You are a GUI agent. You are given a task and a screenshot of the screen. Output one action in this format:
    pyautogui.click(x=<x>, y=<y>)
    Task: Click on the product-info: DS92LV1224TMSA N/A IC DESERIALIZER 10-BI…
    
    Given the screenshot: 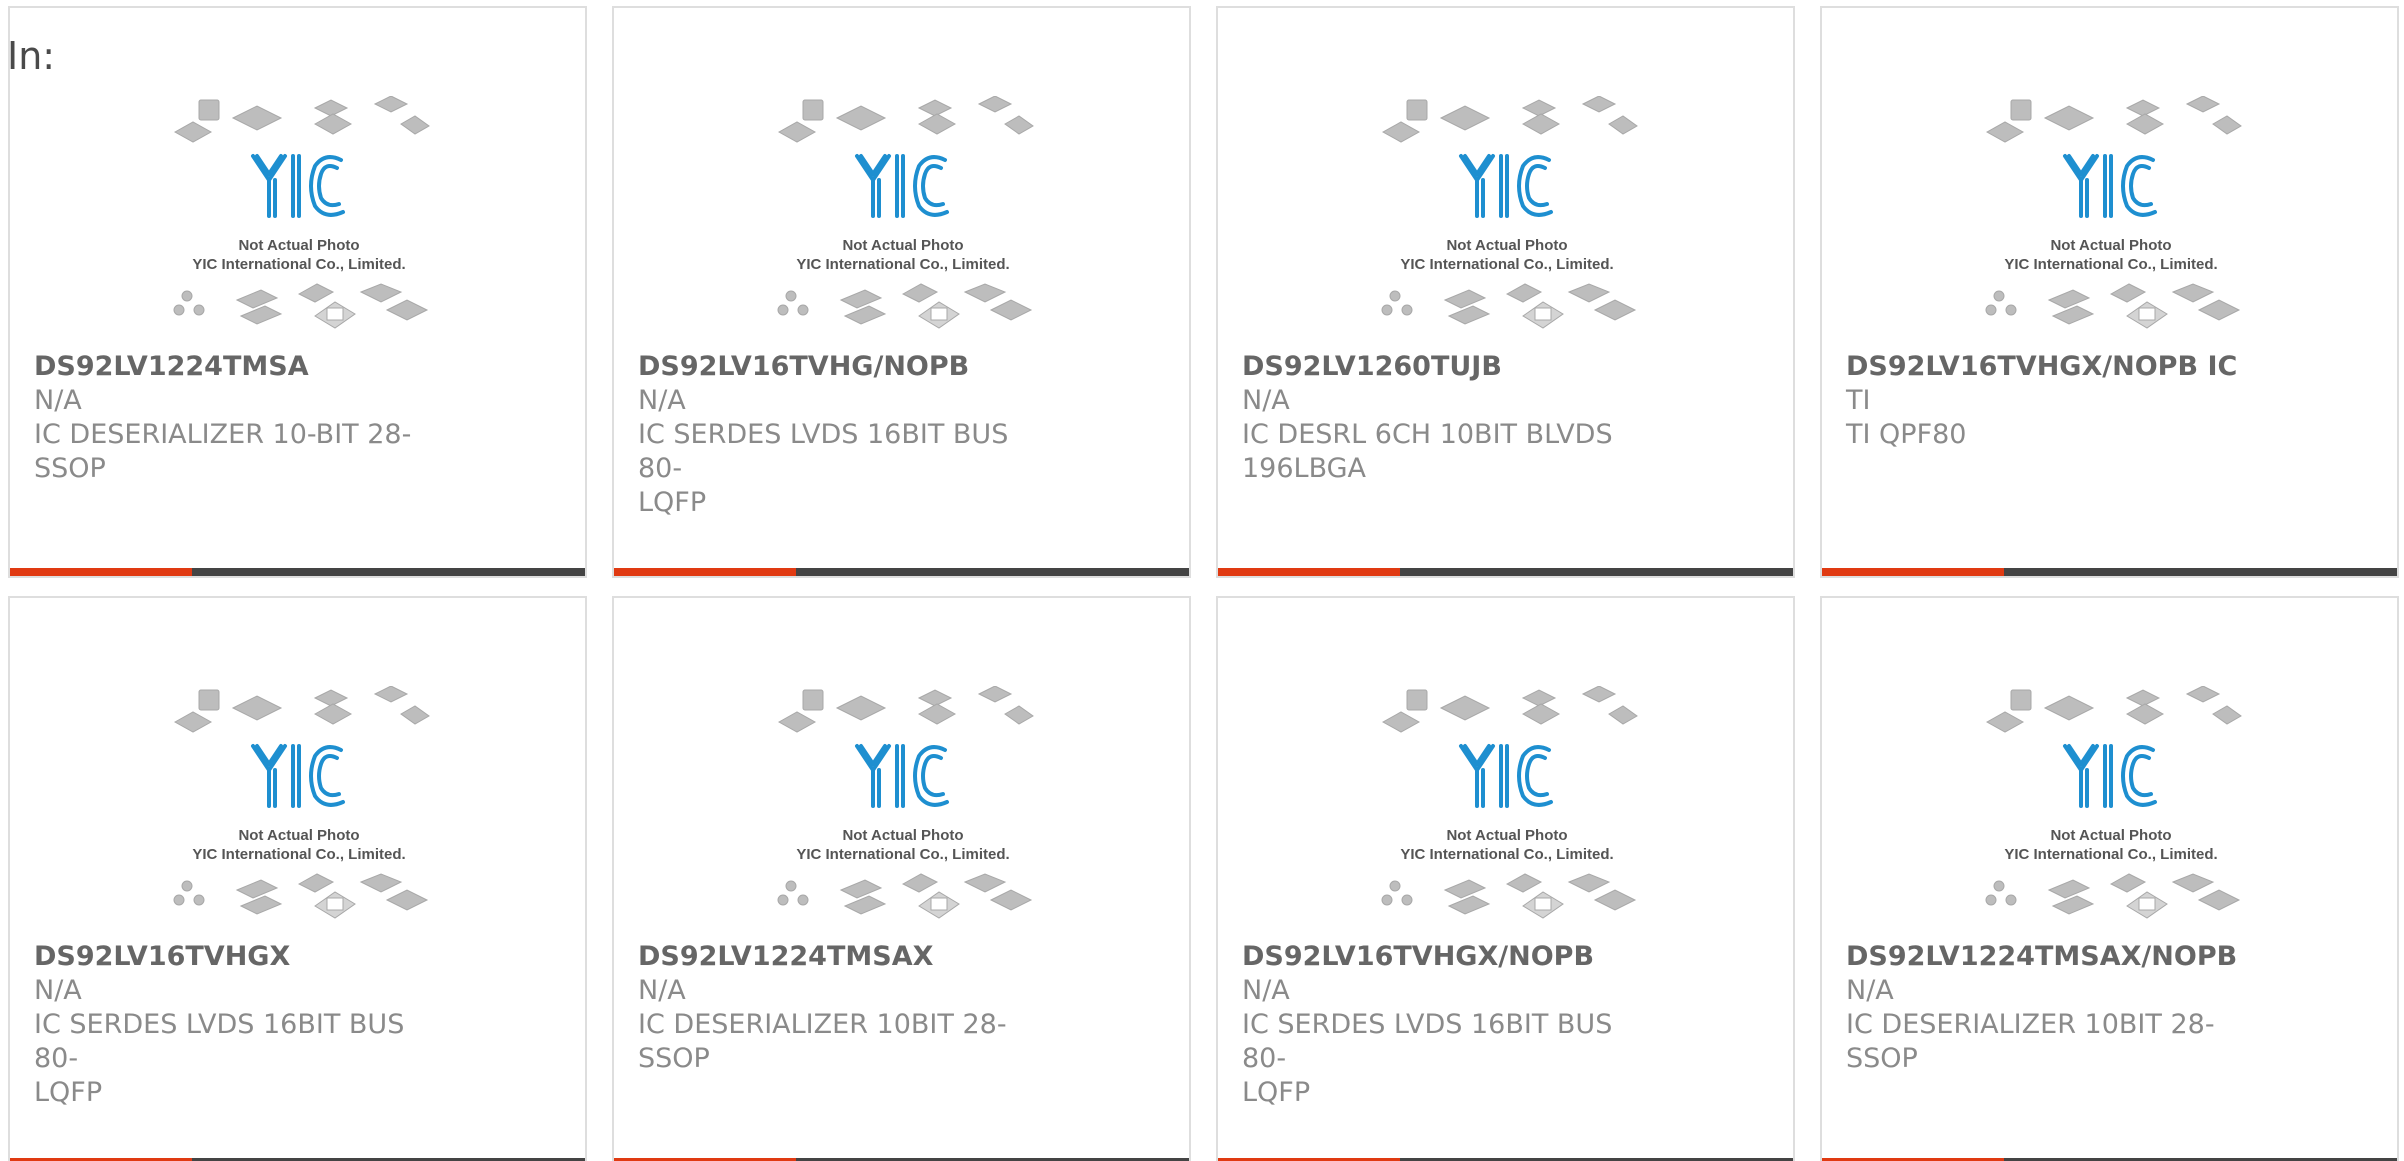 What is the action you would take?
    pyautogui.click(x=244, y=418)
    